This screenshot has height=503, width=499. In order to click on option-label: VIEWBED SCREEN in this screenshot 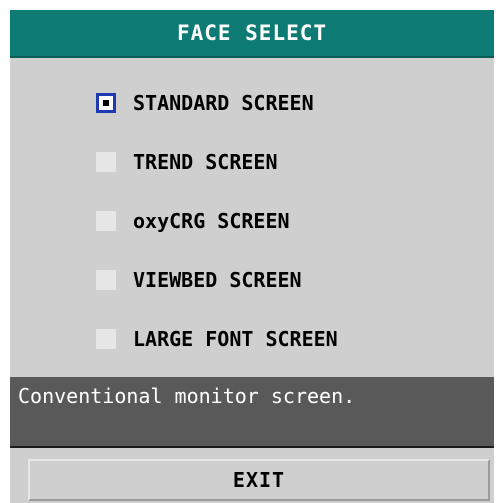, I will do `click(217, 280)`.